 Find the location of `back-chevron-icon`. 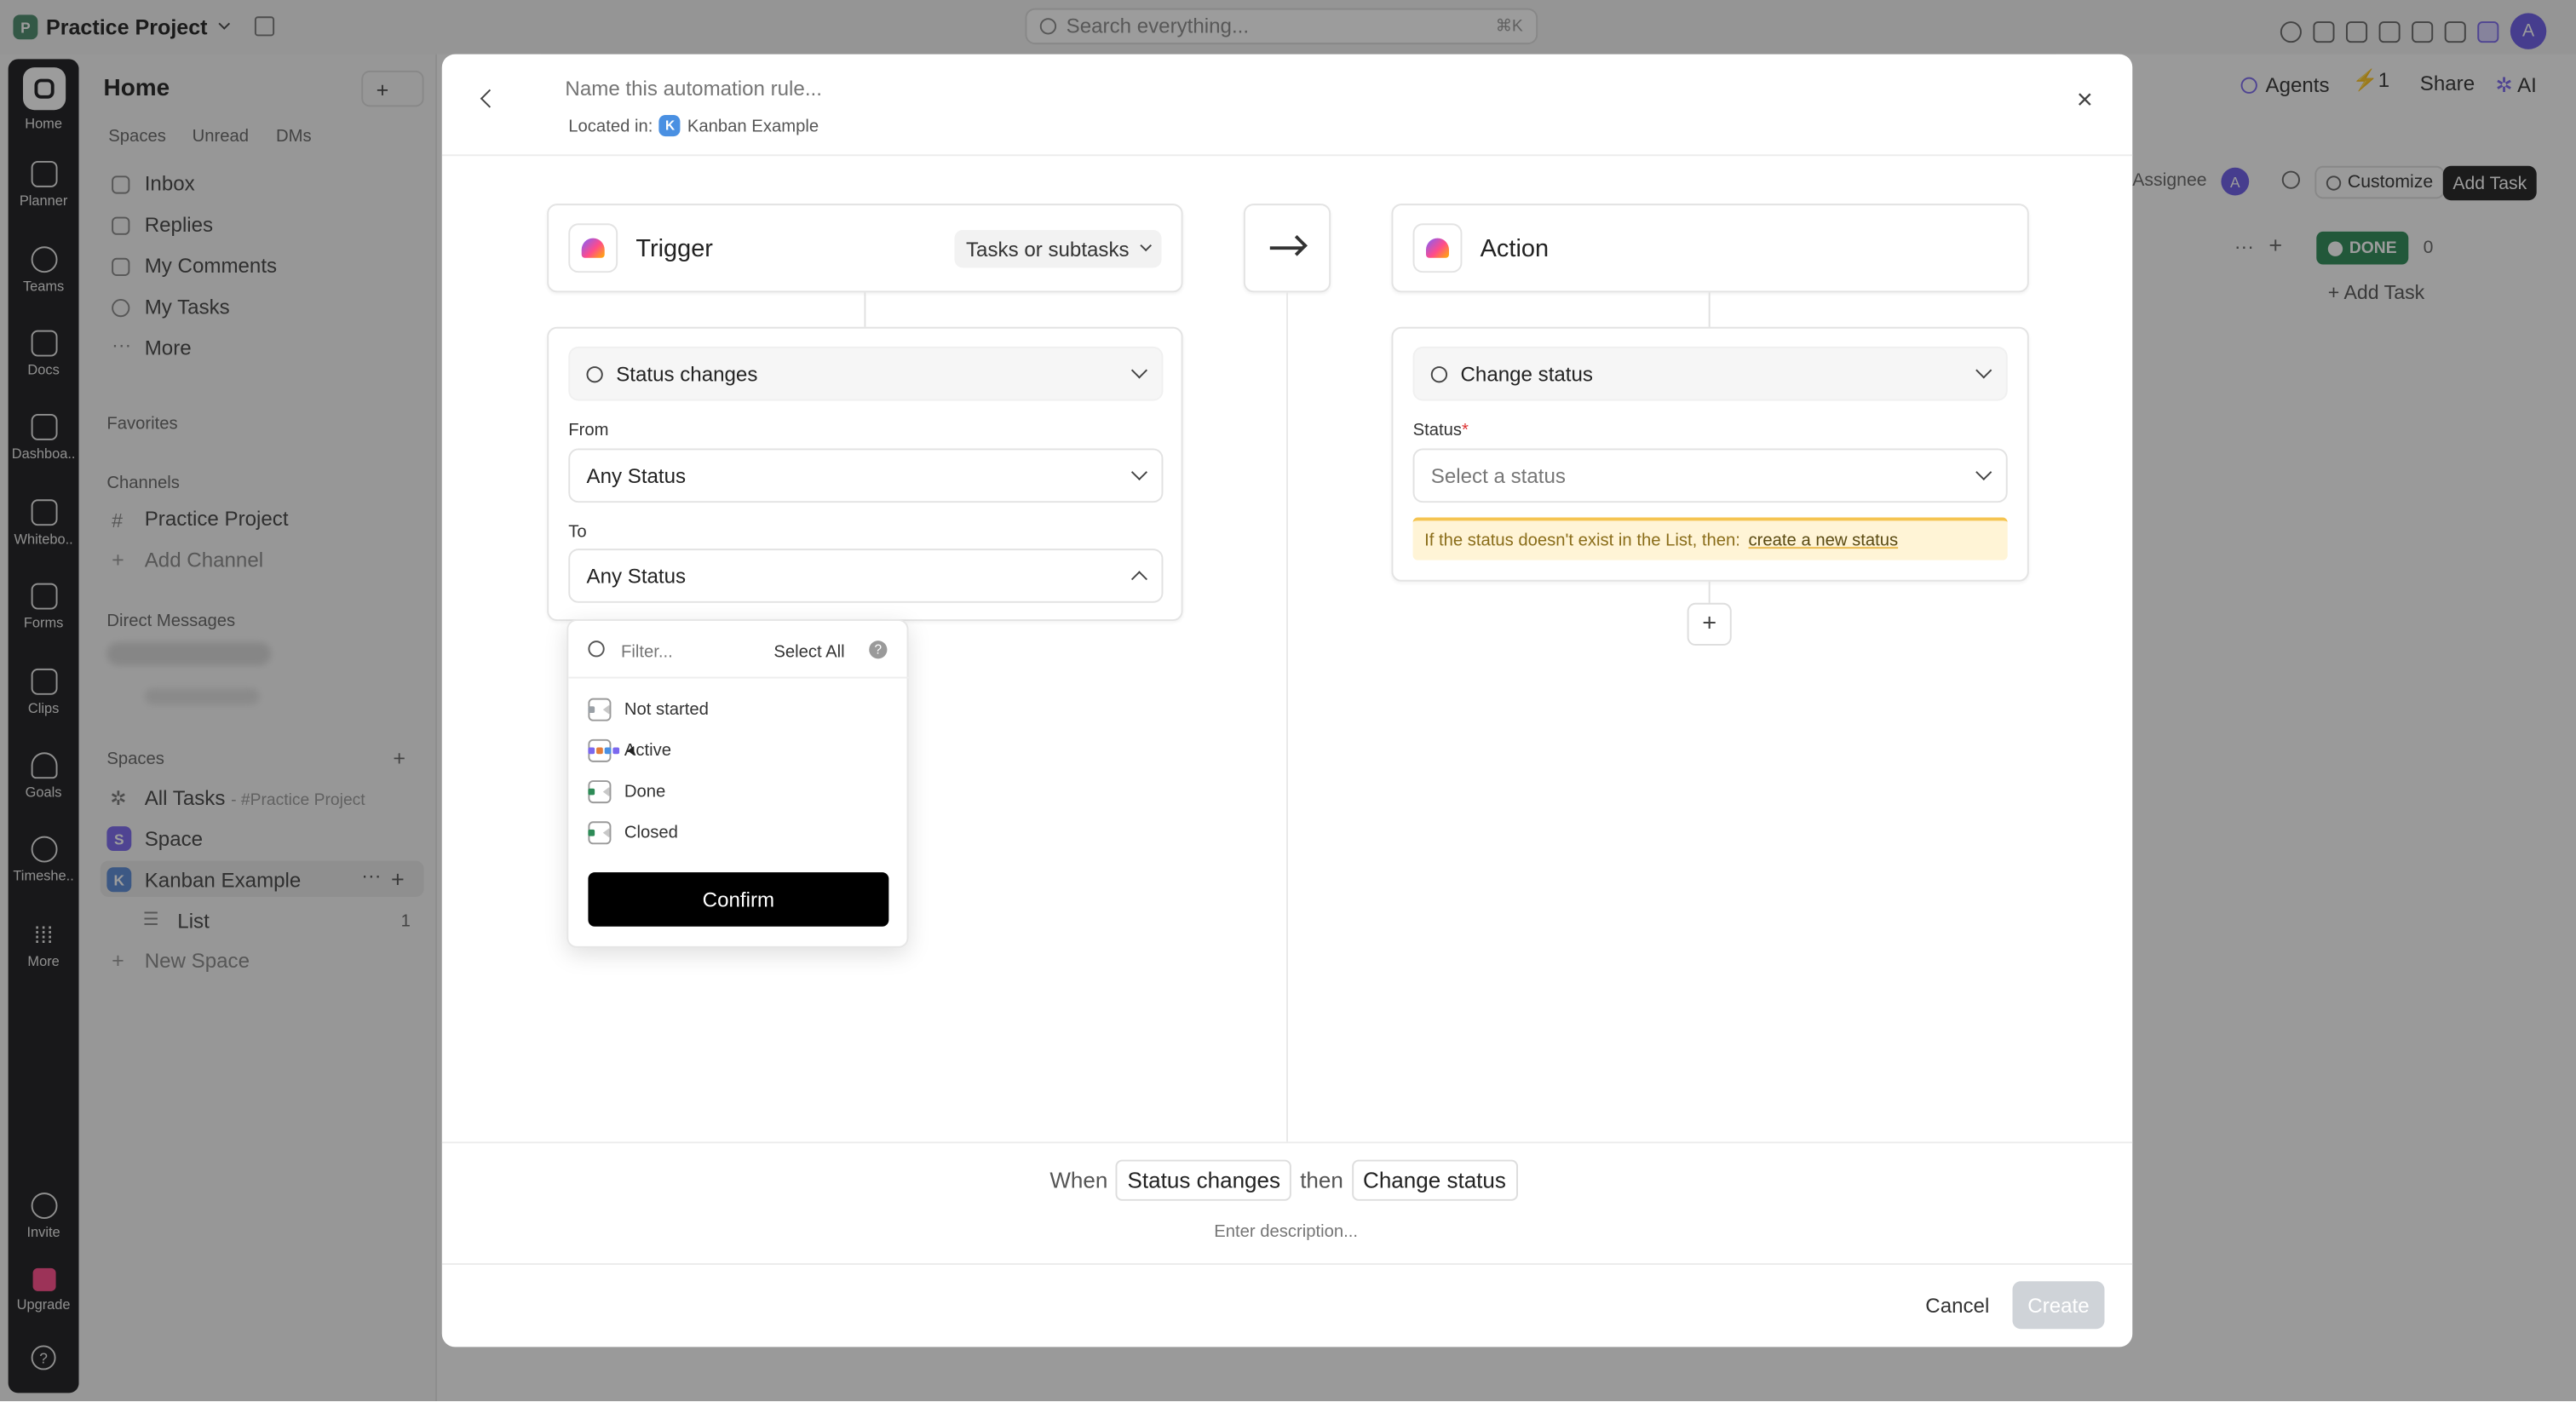

back-chevron-icon is located at coordinates (490, 98).